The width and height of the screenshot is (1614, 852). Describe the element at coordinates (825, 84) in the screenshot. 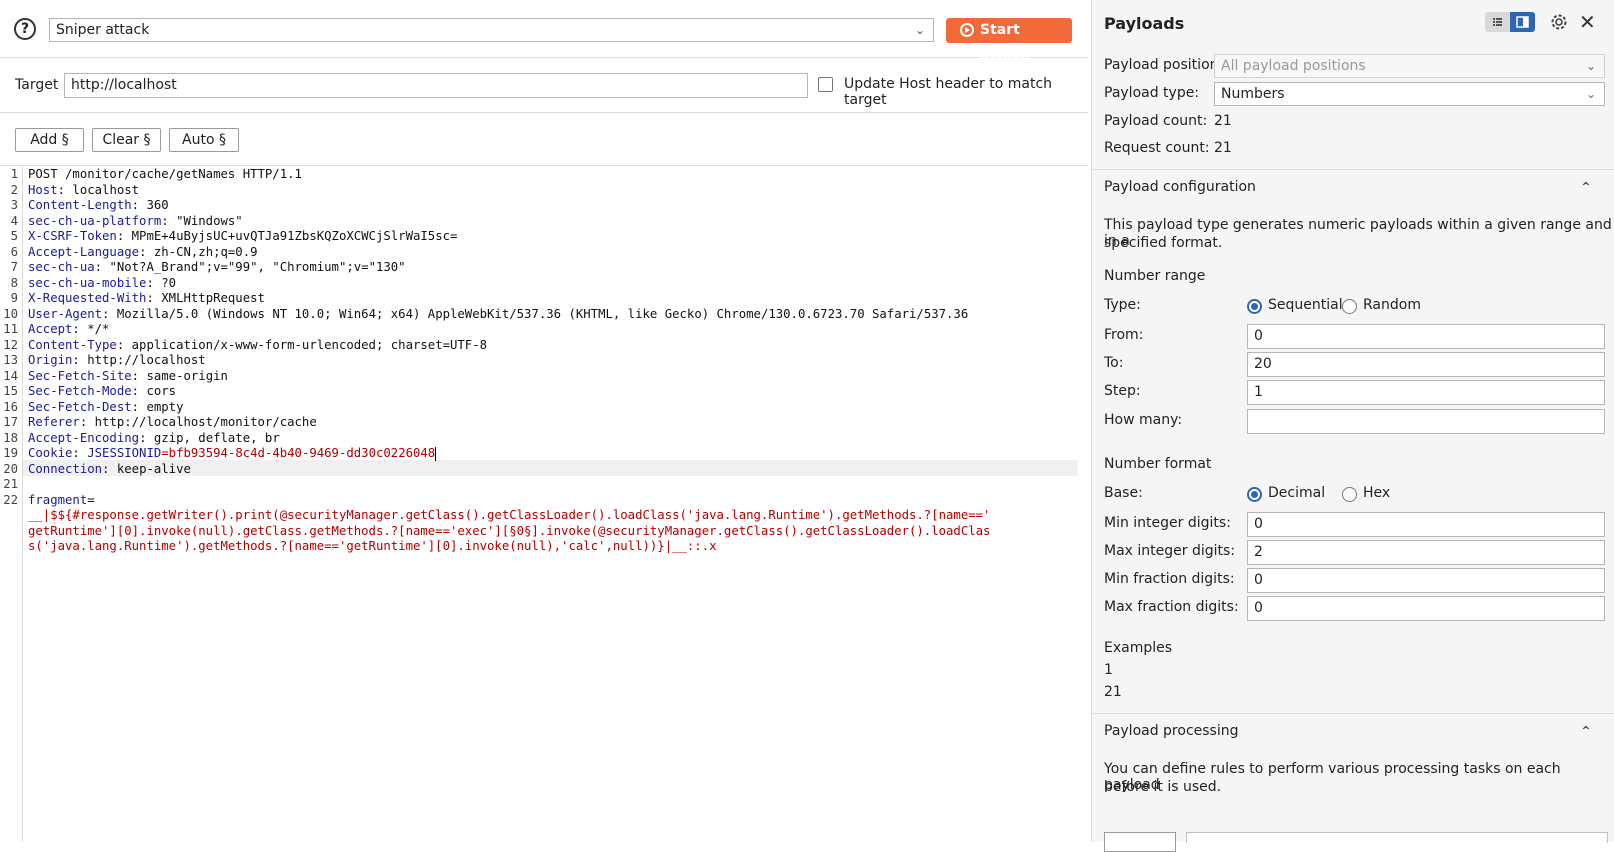

I see `update-host-checkbox` at that location.